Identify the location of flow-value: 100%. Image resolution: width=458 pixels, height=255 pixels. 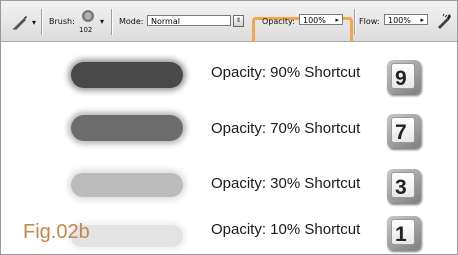
(399, 20).